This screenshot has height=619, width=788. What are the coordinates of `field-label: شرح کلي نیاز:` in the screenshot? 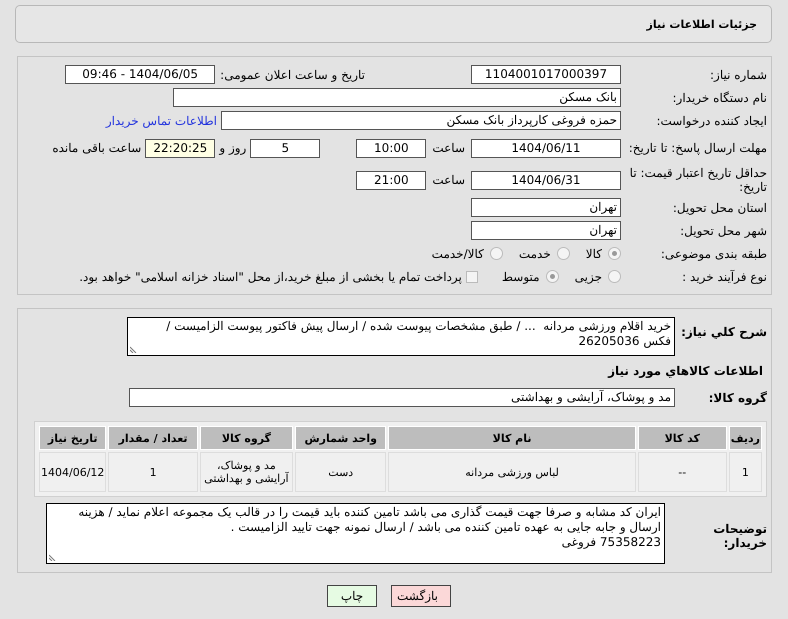 It's located at (723, 331).